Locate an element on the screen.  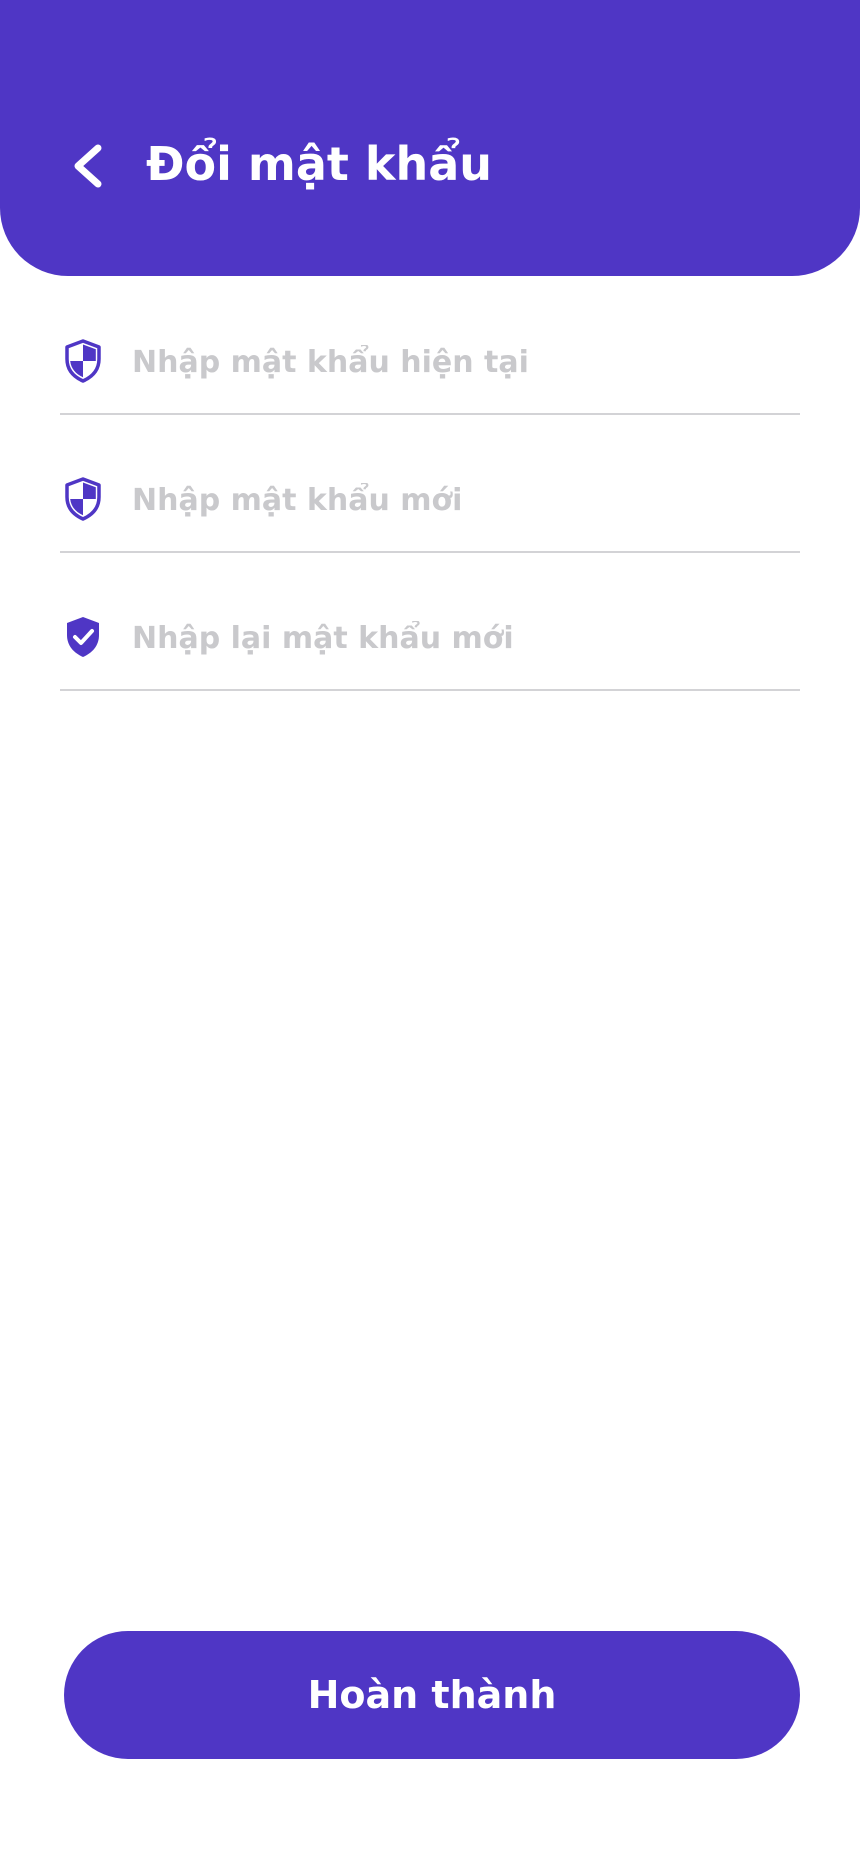
back-button is located at coordinates (88, 166).